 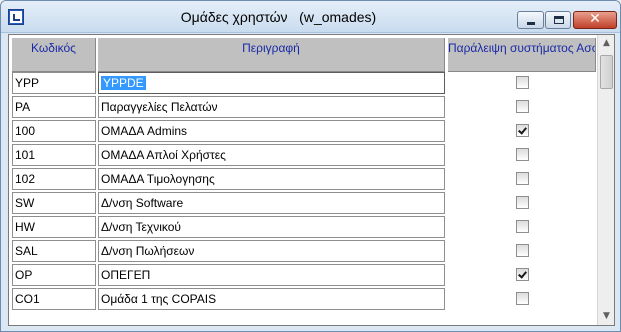 I want to click on vertical-scrollbar: ▲ ▼, so click(x=605, y=180).